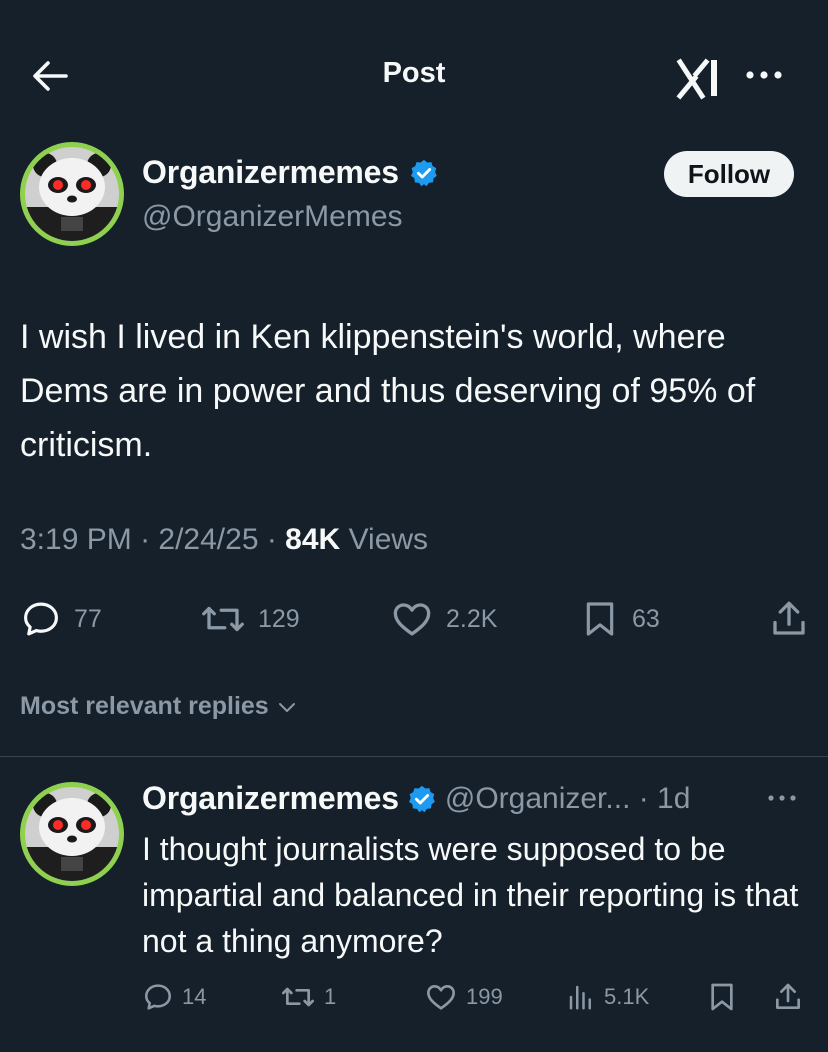 The image size is (828, 1052). I want to click on author-name: Organizermemes, so click(270, 172).